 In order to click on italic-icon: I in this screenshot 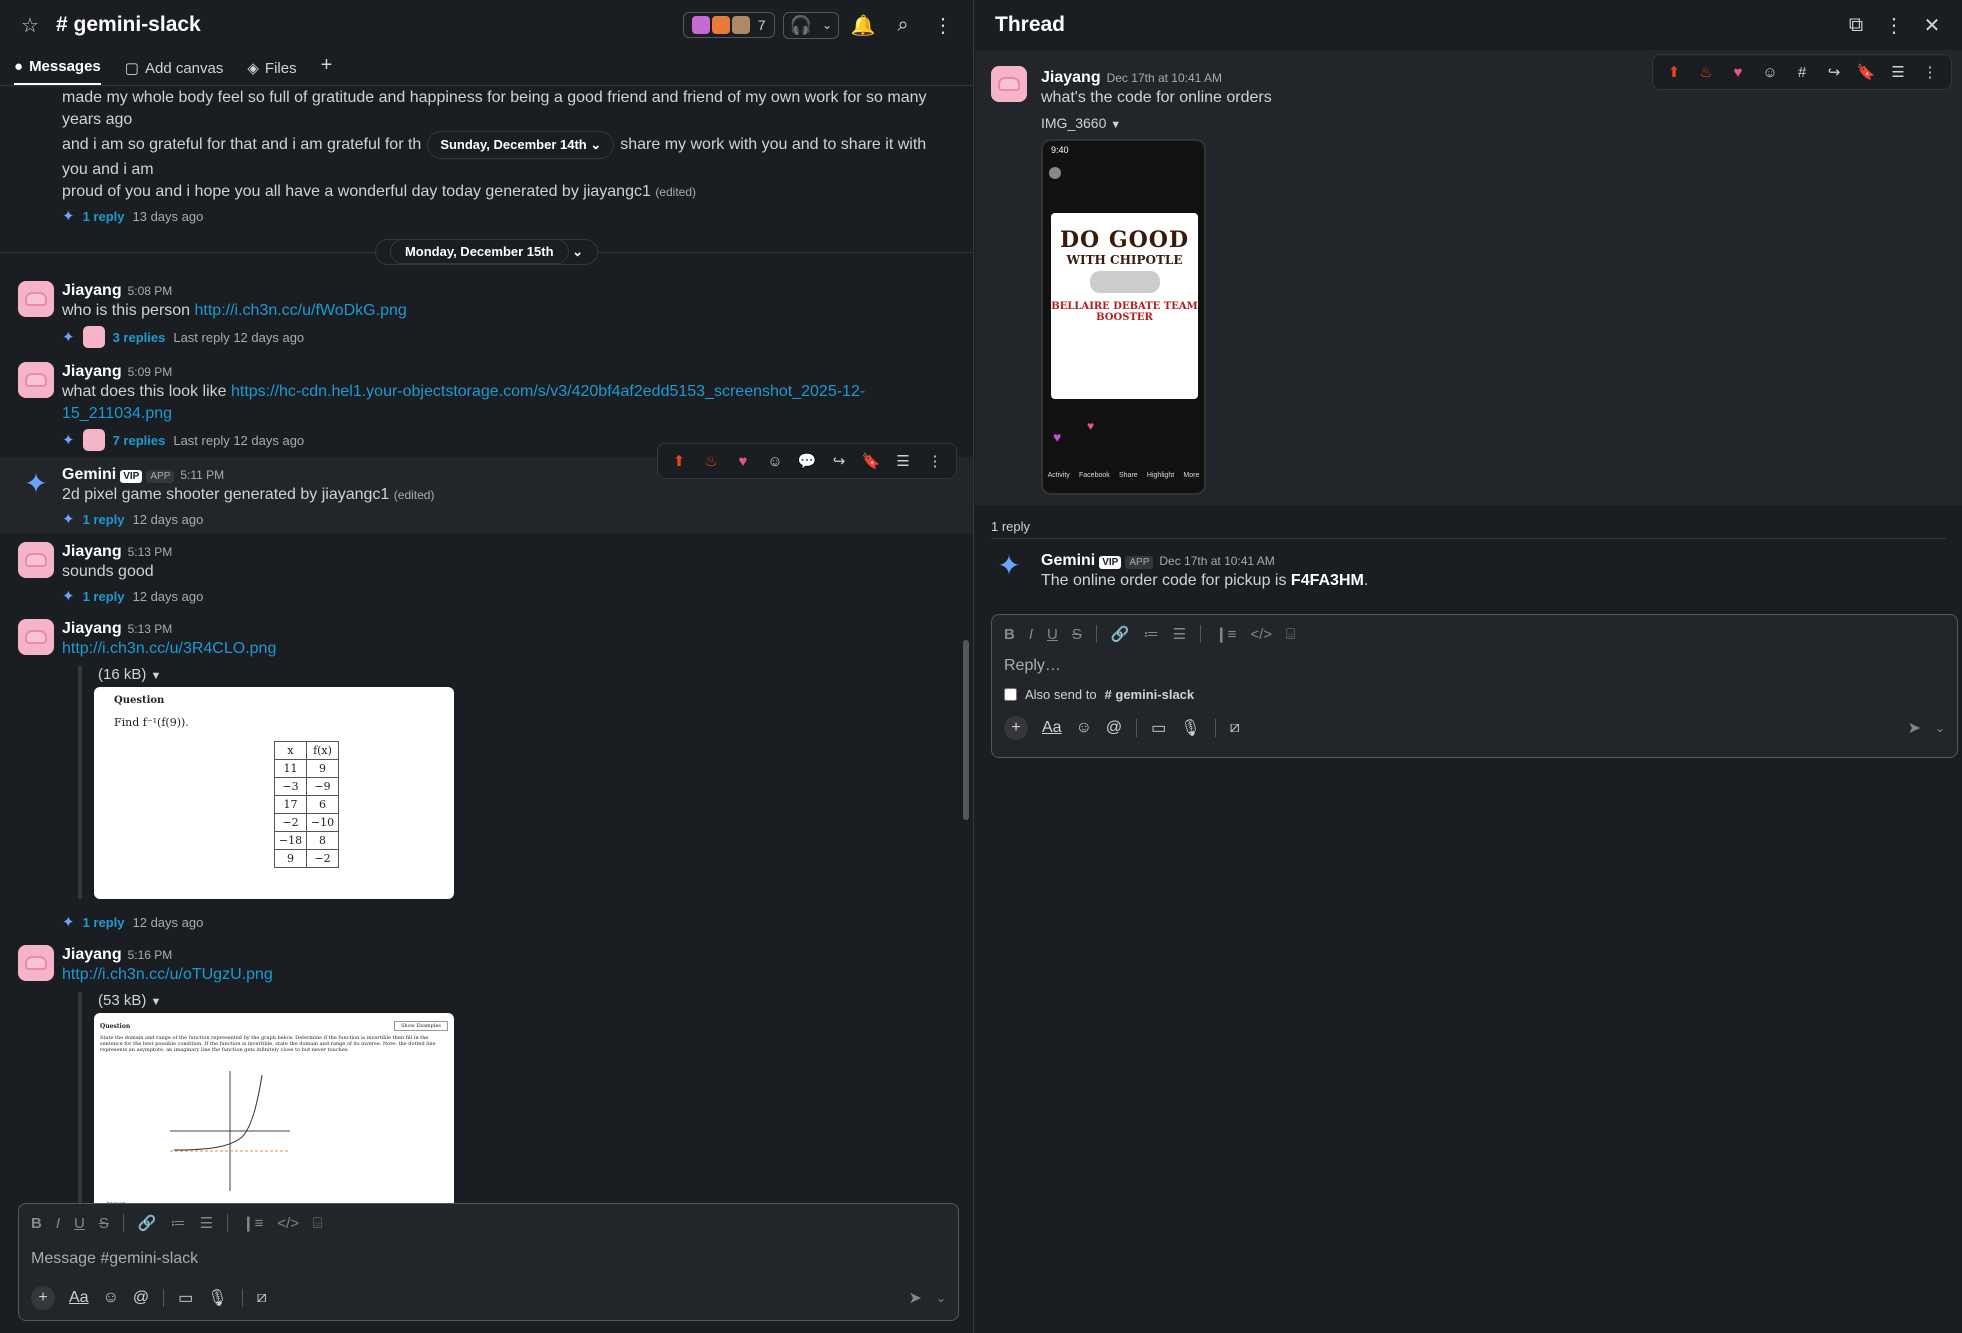, I will do `click(58, 1223)`.